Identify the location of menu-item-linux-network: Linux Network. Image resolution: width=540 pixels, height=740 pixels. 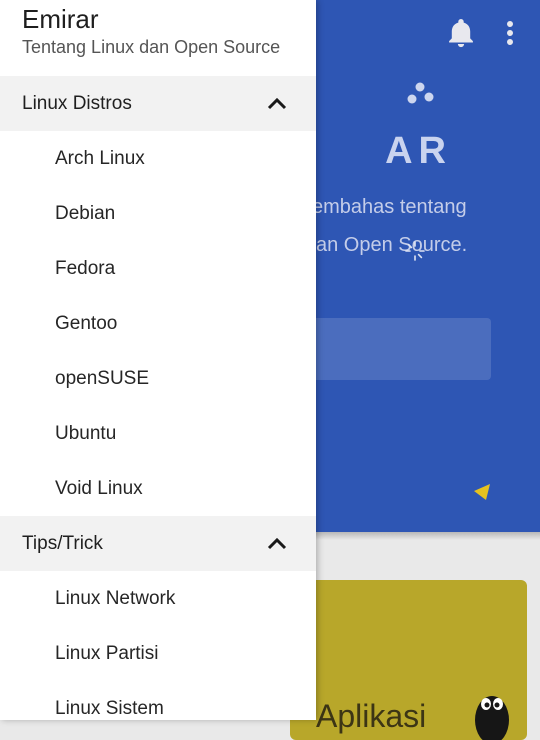
(158, 598).